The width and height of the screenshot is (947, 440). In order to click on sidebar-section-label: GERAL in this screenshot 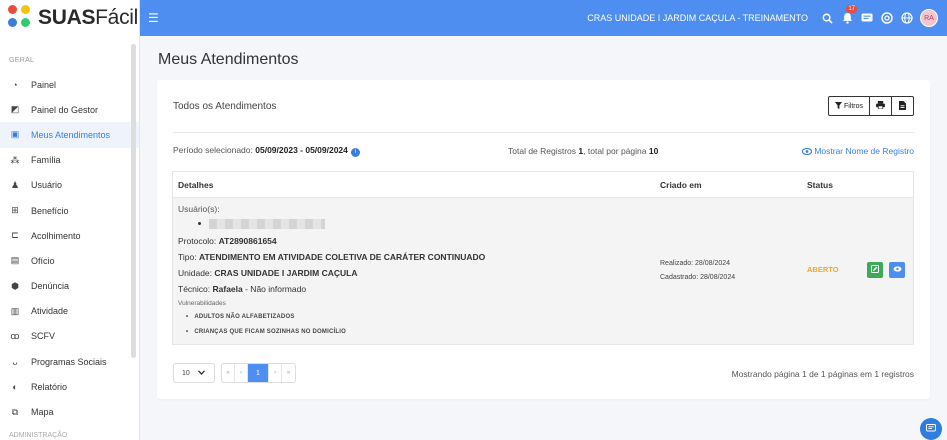, I will do `click(22, 60)`.